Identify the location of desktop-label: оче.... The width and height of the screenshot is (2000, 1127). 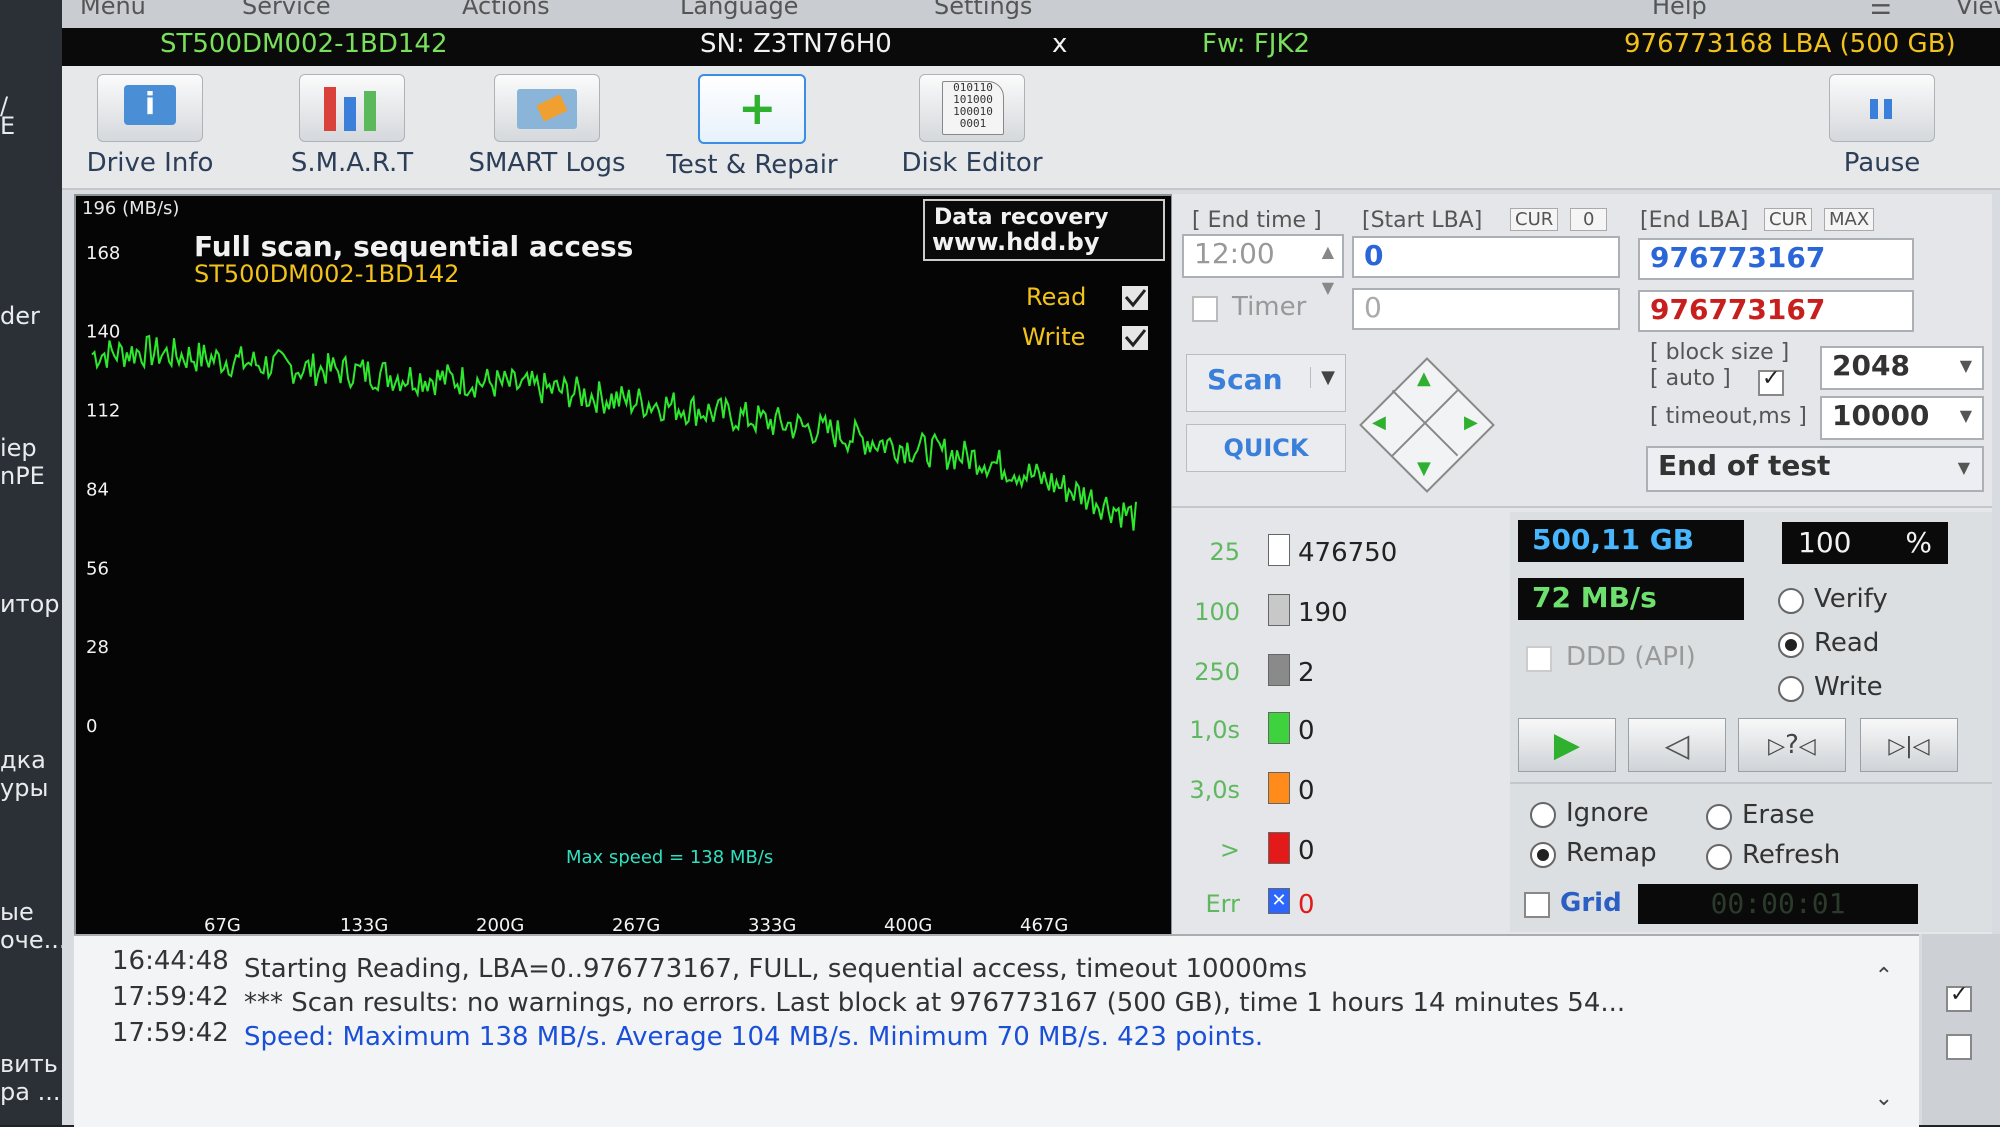
(33, 940).